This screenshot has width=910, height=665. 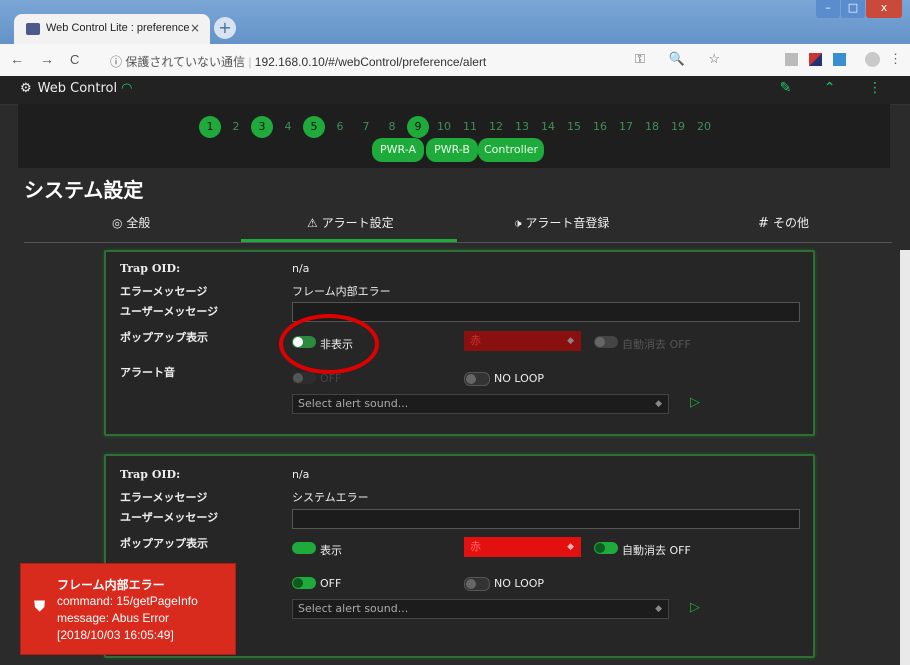 I want to click on connection-icon: ◠, so click(x=127, y=88).